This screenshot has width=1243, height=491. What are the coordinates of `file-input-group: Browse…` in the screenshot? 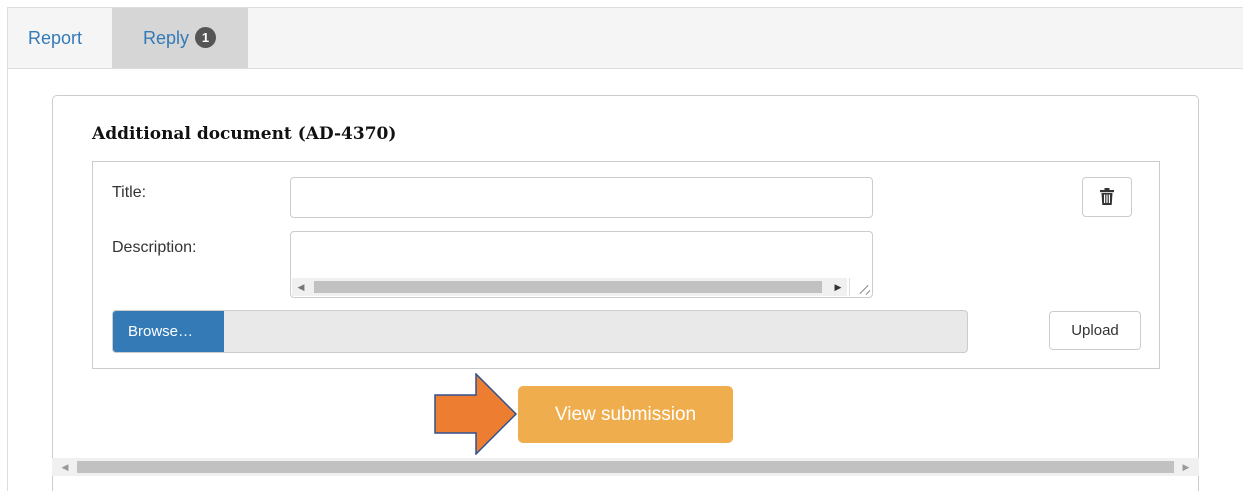 It's located at (540, 331).